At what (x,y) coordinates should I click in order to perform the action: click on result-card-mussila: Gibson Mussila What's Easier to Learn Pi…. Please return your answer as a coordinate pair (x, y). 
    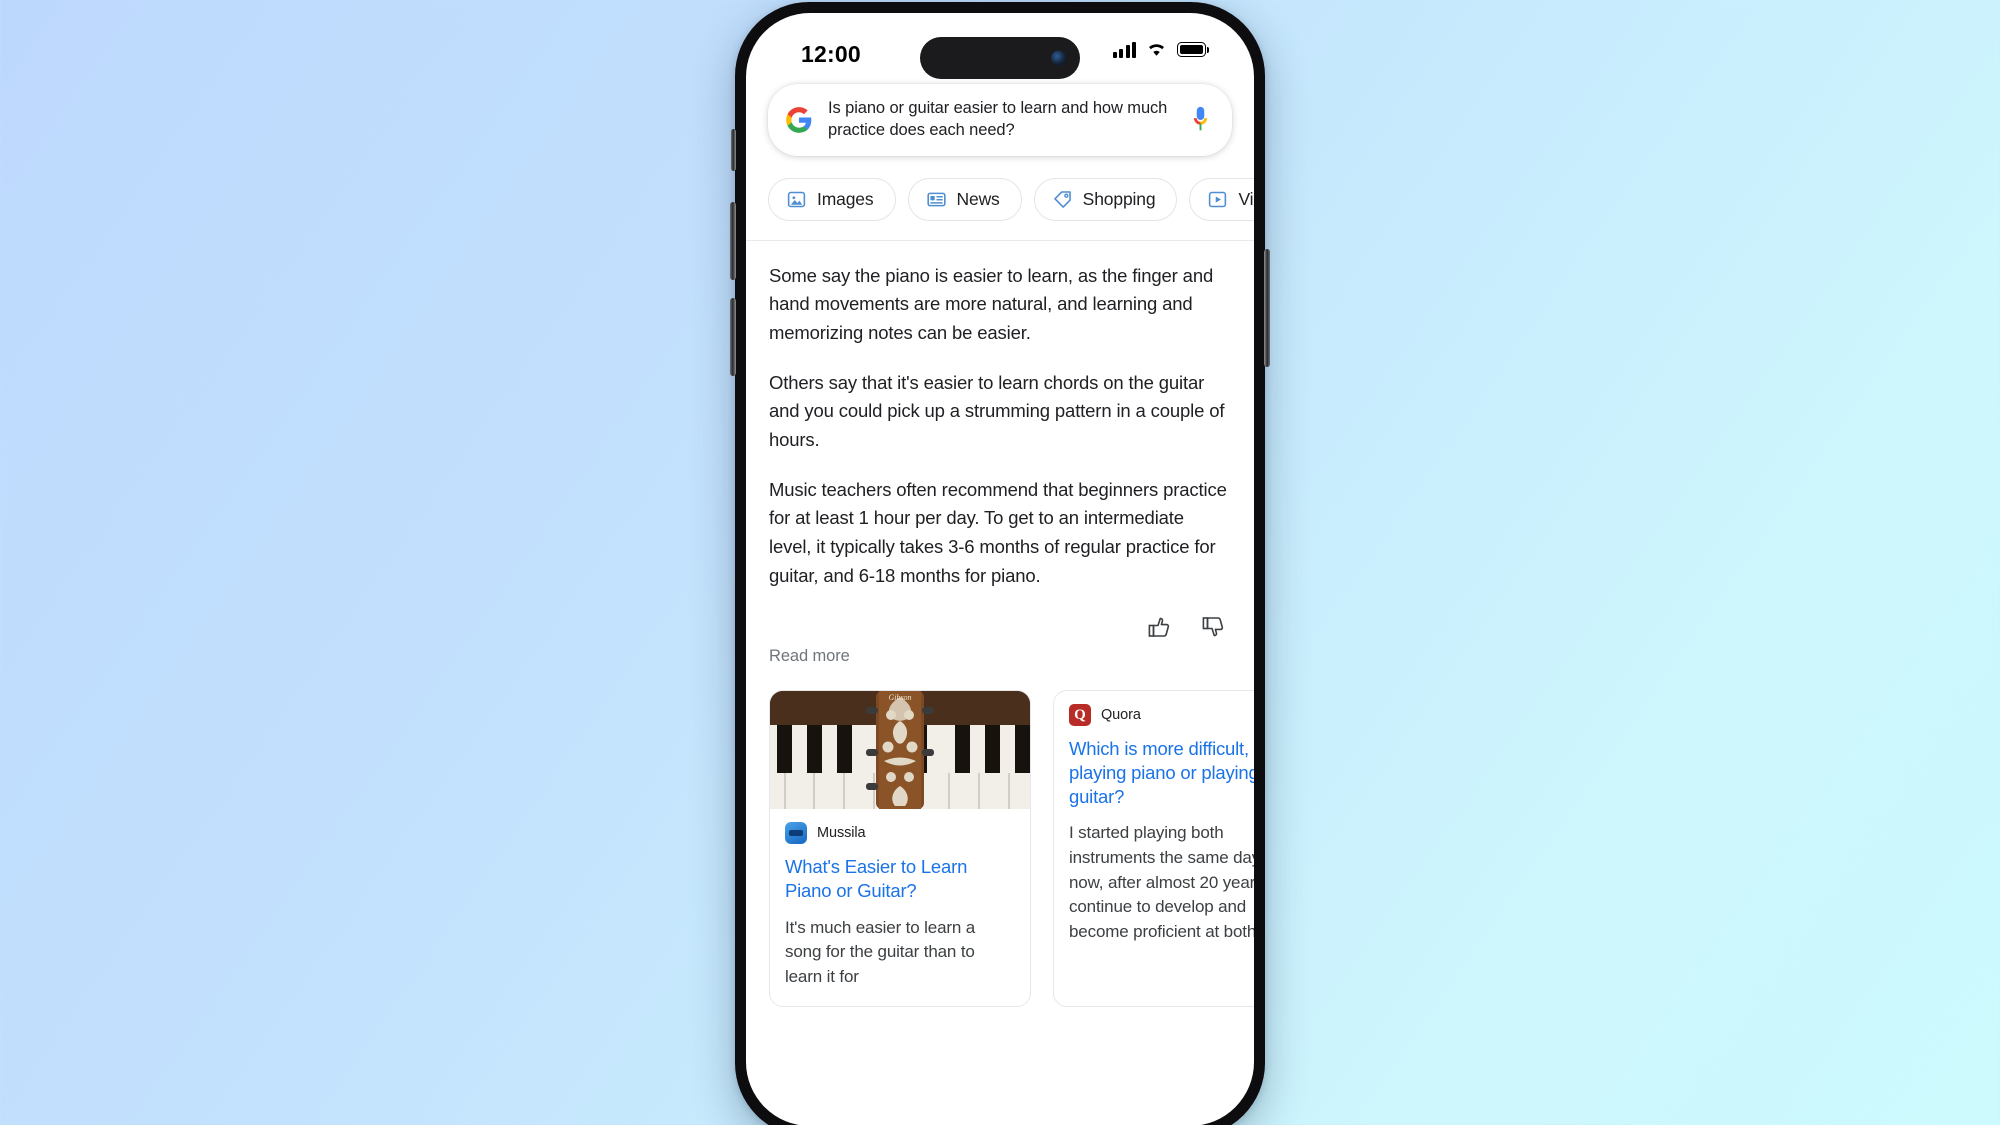
    Looking at the image, I should click on (900, 848).